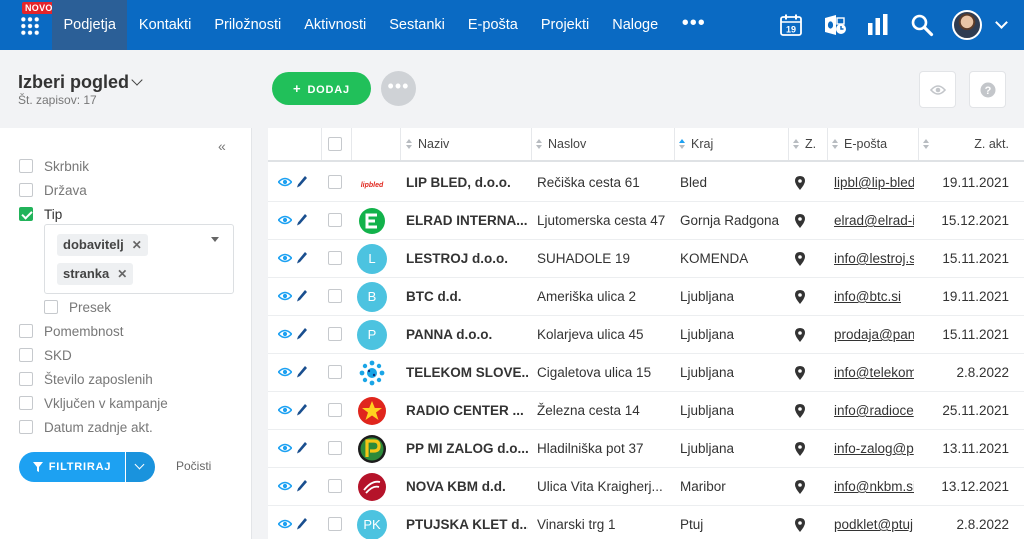  What do you see at coordinates (467, 182) in the screenshot?
I see `company-name: LIP BLED, d.o.o.` at bounding box center [467, 182].